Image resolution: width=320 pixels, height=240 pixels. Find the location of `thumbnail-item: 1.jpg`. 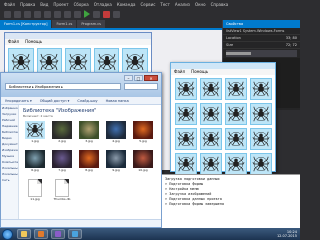

thumbnail-item: 1.jpg is located at coordinates (35, 134).